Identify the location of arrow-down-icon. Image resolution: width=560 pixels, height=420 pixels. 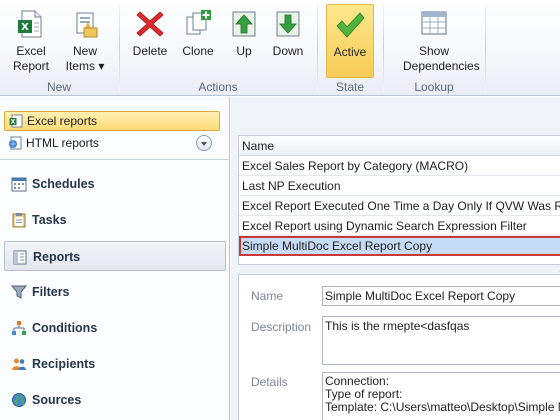
(288, 24).